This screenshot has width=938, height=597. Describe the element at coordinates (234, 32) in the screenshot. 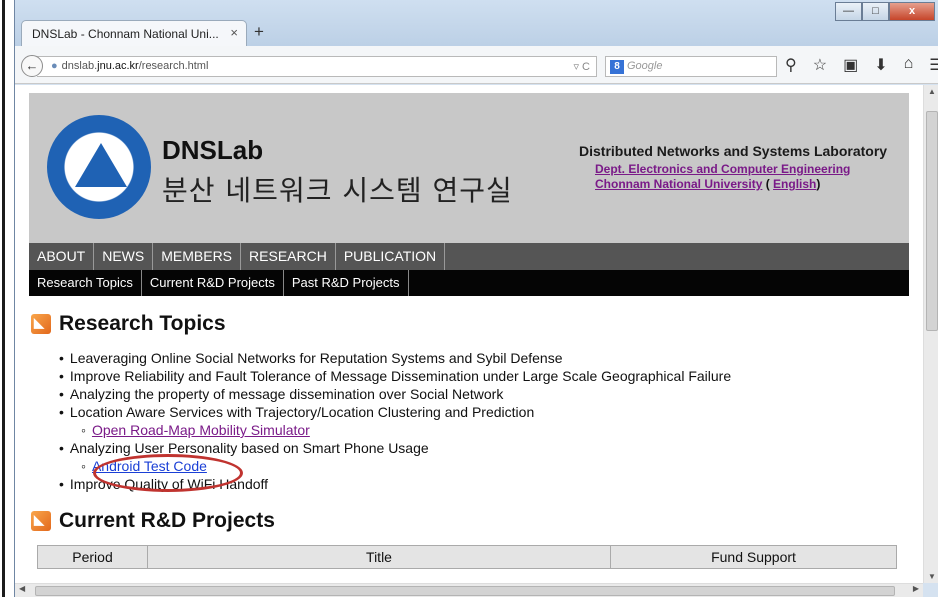

I see `tab-close-icon: ×` at that location.